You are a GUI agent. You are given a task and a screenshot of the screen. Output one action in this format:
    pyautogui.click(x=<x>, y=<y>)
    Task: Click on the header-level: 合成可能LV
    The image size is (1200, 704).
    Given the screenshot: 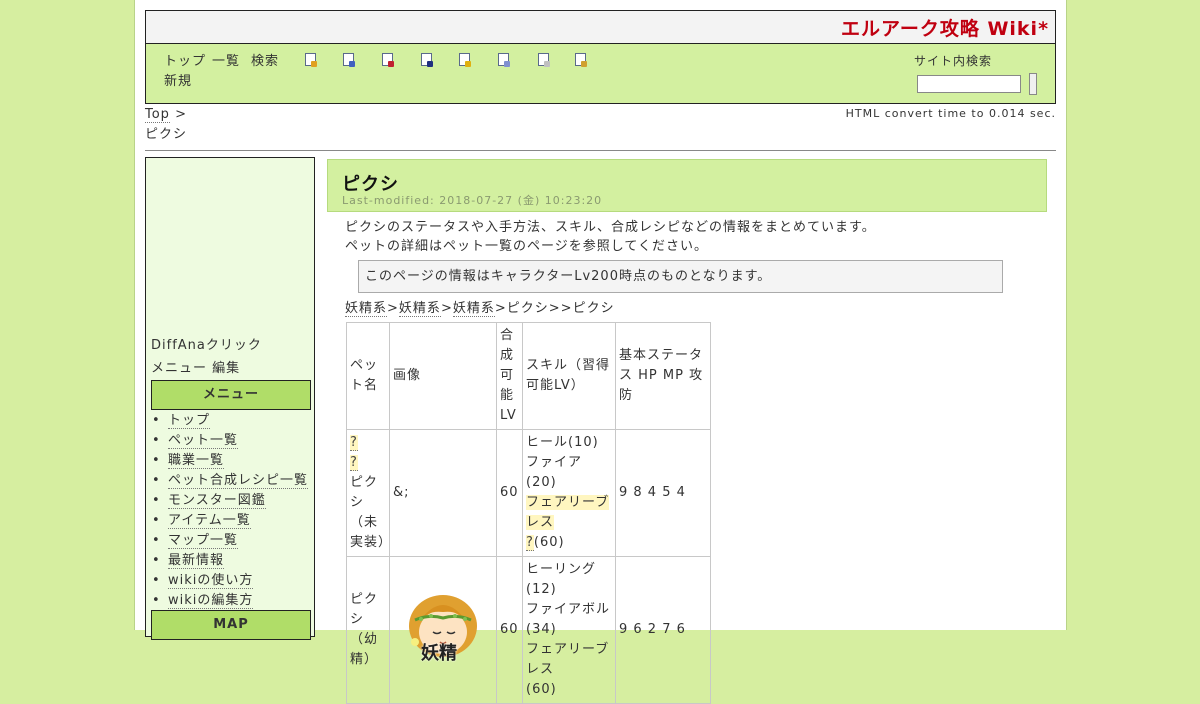 What is the action you would take?
    pyautogui.click(x=509, y=376)
    